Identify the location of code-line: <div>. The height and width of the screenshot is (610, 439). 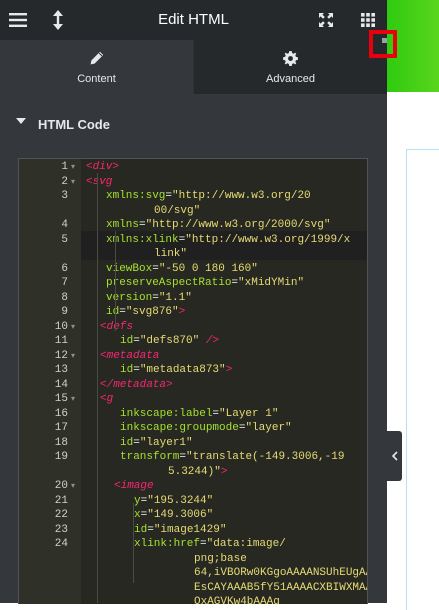
(103, 167).